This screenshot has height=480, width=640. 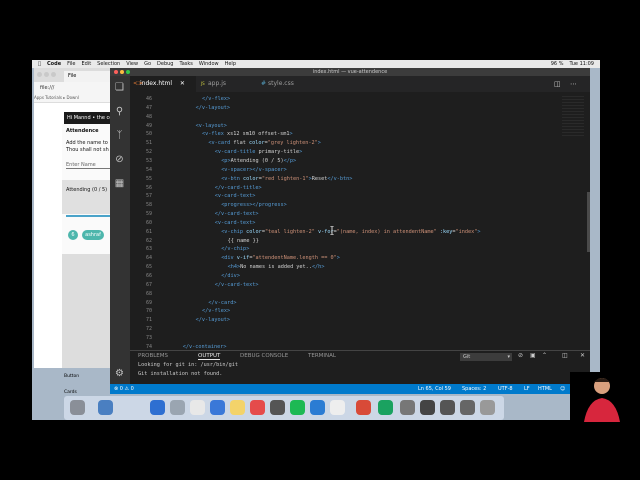 I want to click on menu-tasks: Tasks, so click(x=185, y=64).